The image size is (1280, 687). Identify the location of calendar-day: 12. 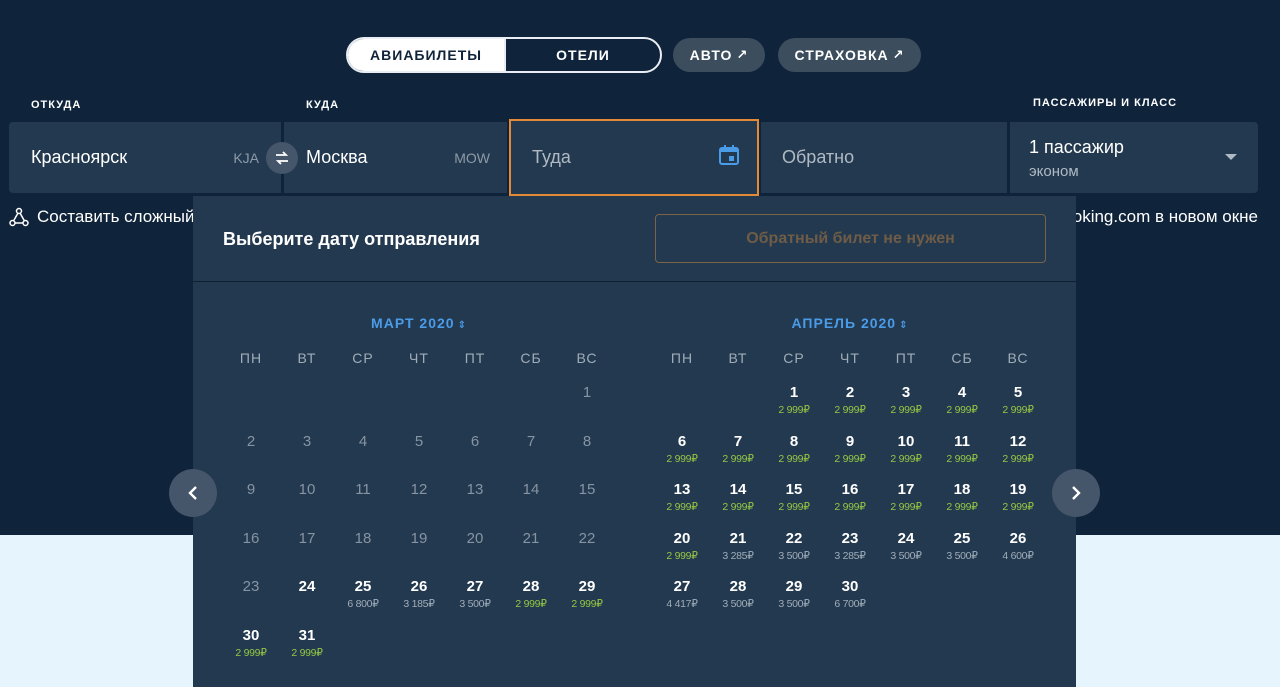
(419, 505).